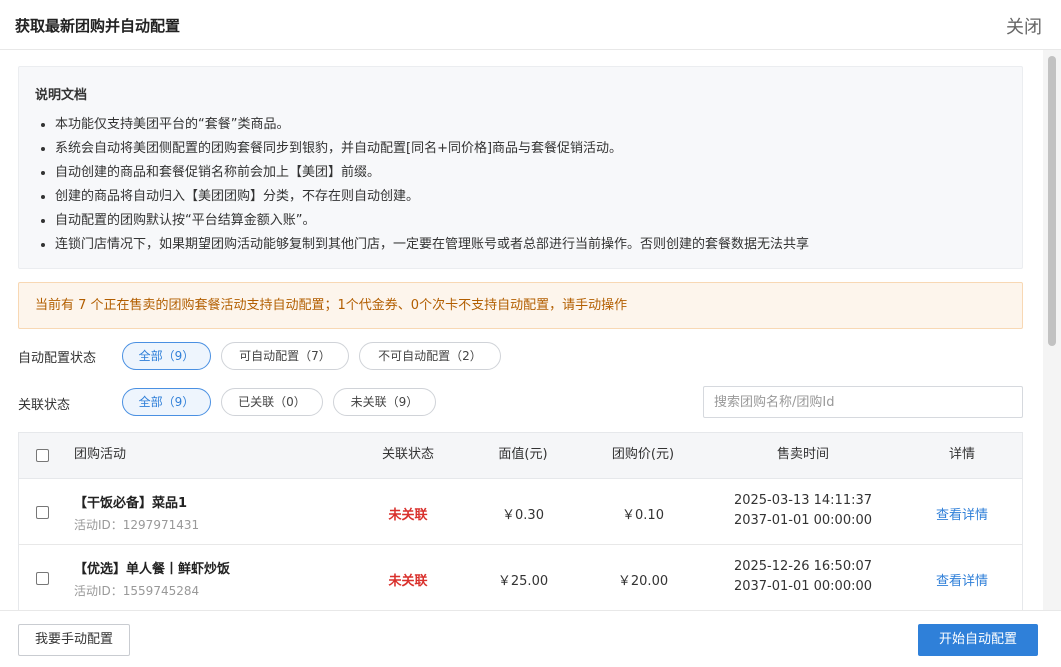 The width and height of the screenshot is (1061, 667). What do you see at coordinates (535, 197) in the screenshot?
I see `instruction-item: 创建的商品将自动归入【美团团购】分类，不存在则自动创建。` at bounding box center [535, 197].